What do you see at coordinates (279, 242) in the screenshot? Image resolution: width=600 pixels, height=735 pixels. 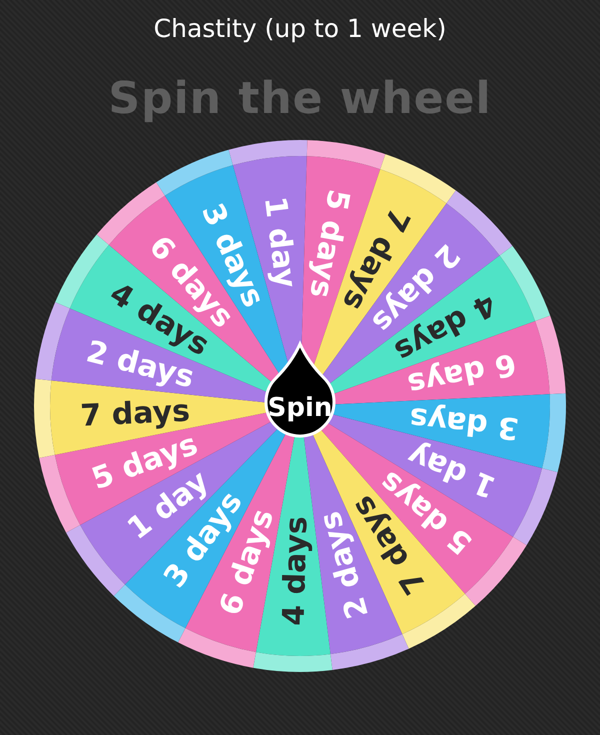 I see `segment-label: 1 day` at bounding box center [279, 242].